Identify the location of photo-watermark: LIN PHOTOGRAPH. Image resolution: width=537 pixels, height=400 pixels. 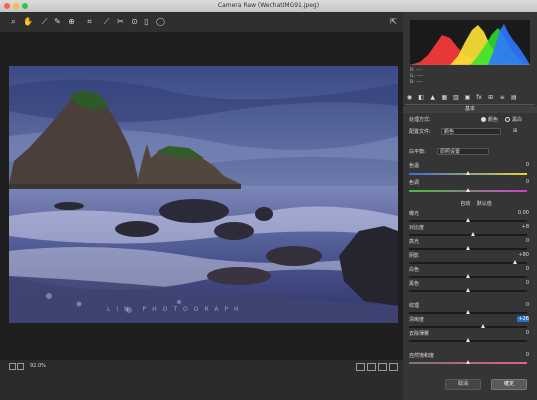
(176, 309).